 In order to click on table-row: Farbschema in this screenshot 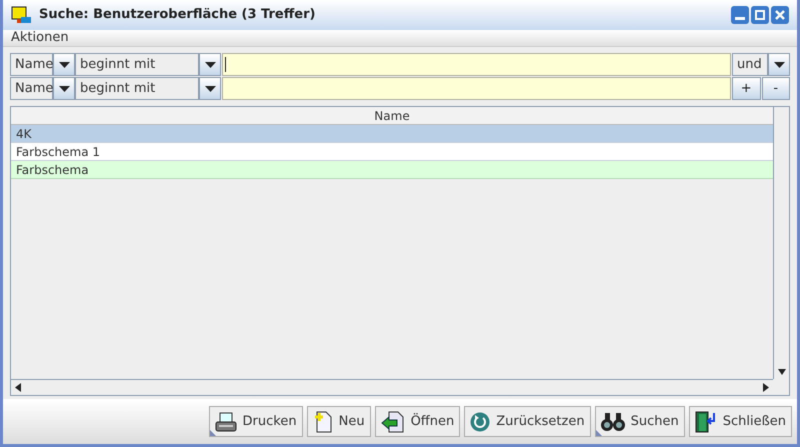, I will do `click(392, 170)`.